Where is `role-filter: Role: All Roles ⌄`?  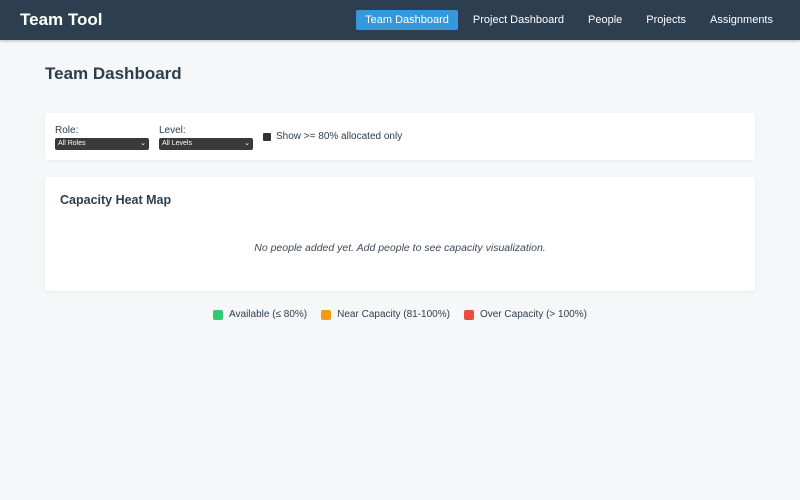
role-filter: Role: All Roles ⌄ is located at coordinates (102, 137).